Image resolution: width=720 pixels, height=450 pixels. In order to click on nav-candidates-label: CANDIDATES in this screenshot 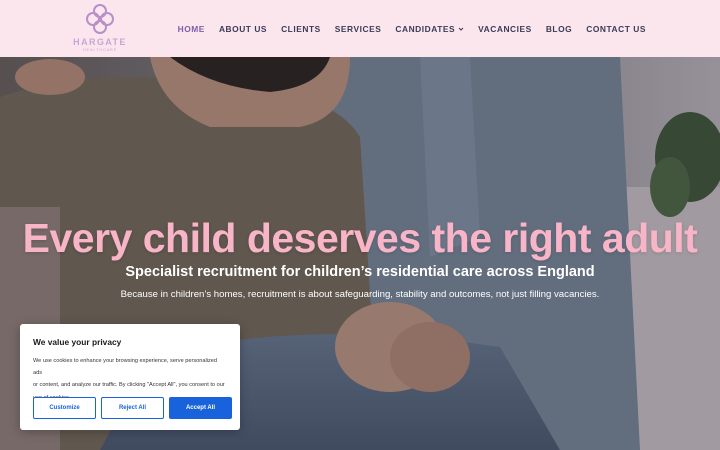, I will do `click(425, 29)`.